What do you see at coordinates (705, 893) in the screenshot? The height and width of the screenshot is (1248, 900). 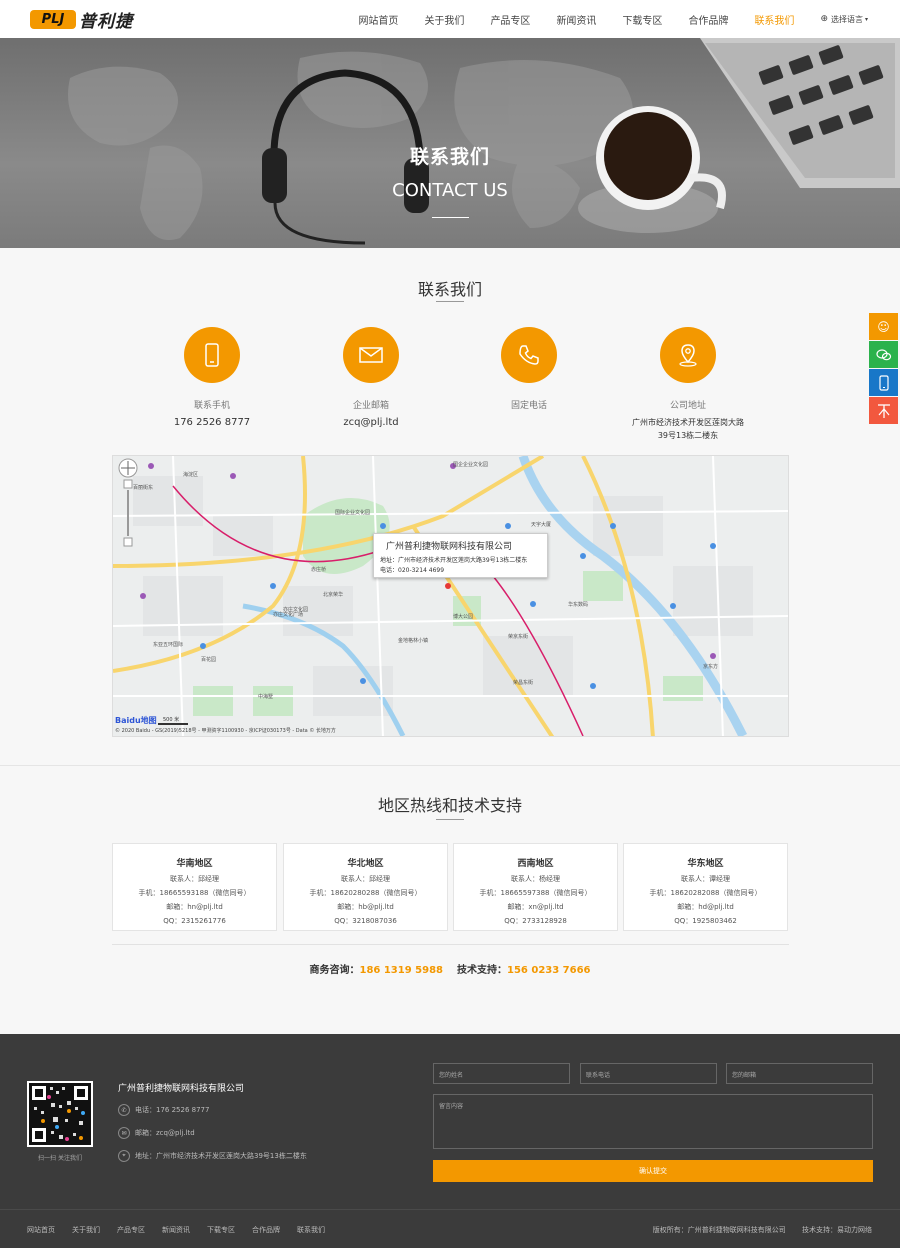 I see `region-mobile: 手机：18620282088（微信同号）` at bounding box center [705, 893].